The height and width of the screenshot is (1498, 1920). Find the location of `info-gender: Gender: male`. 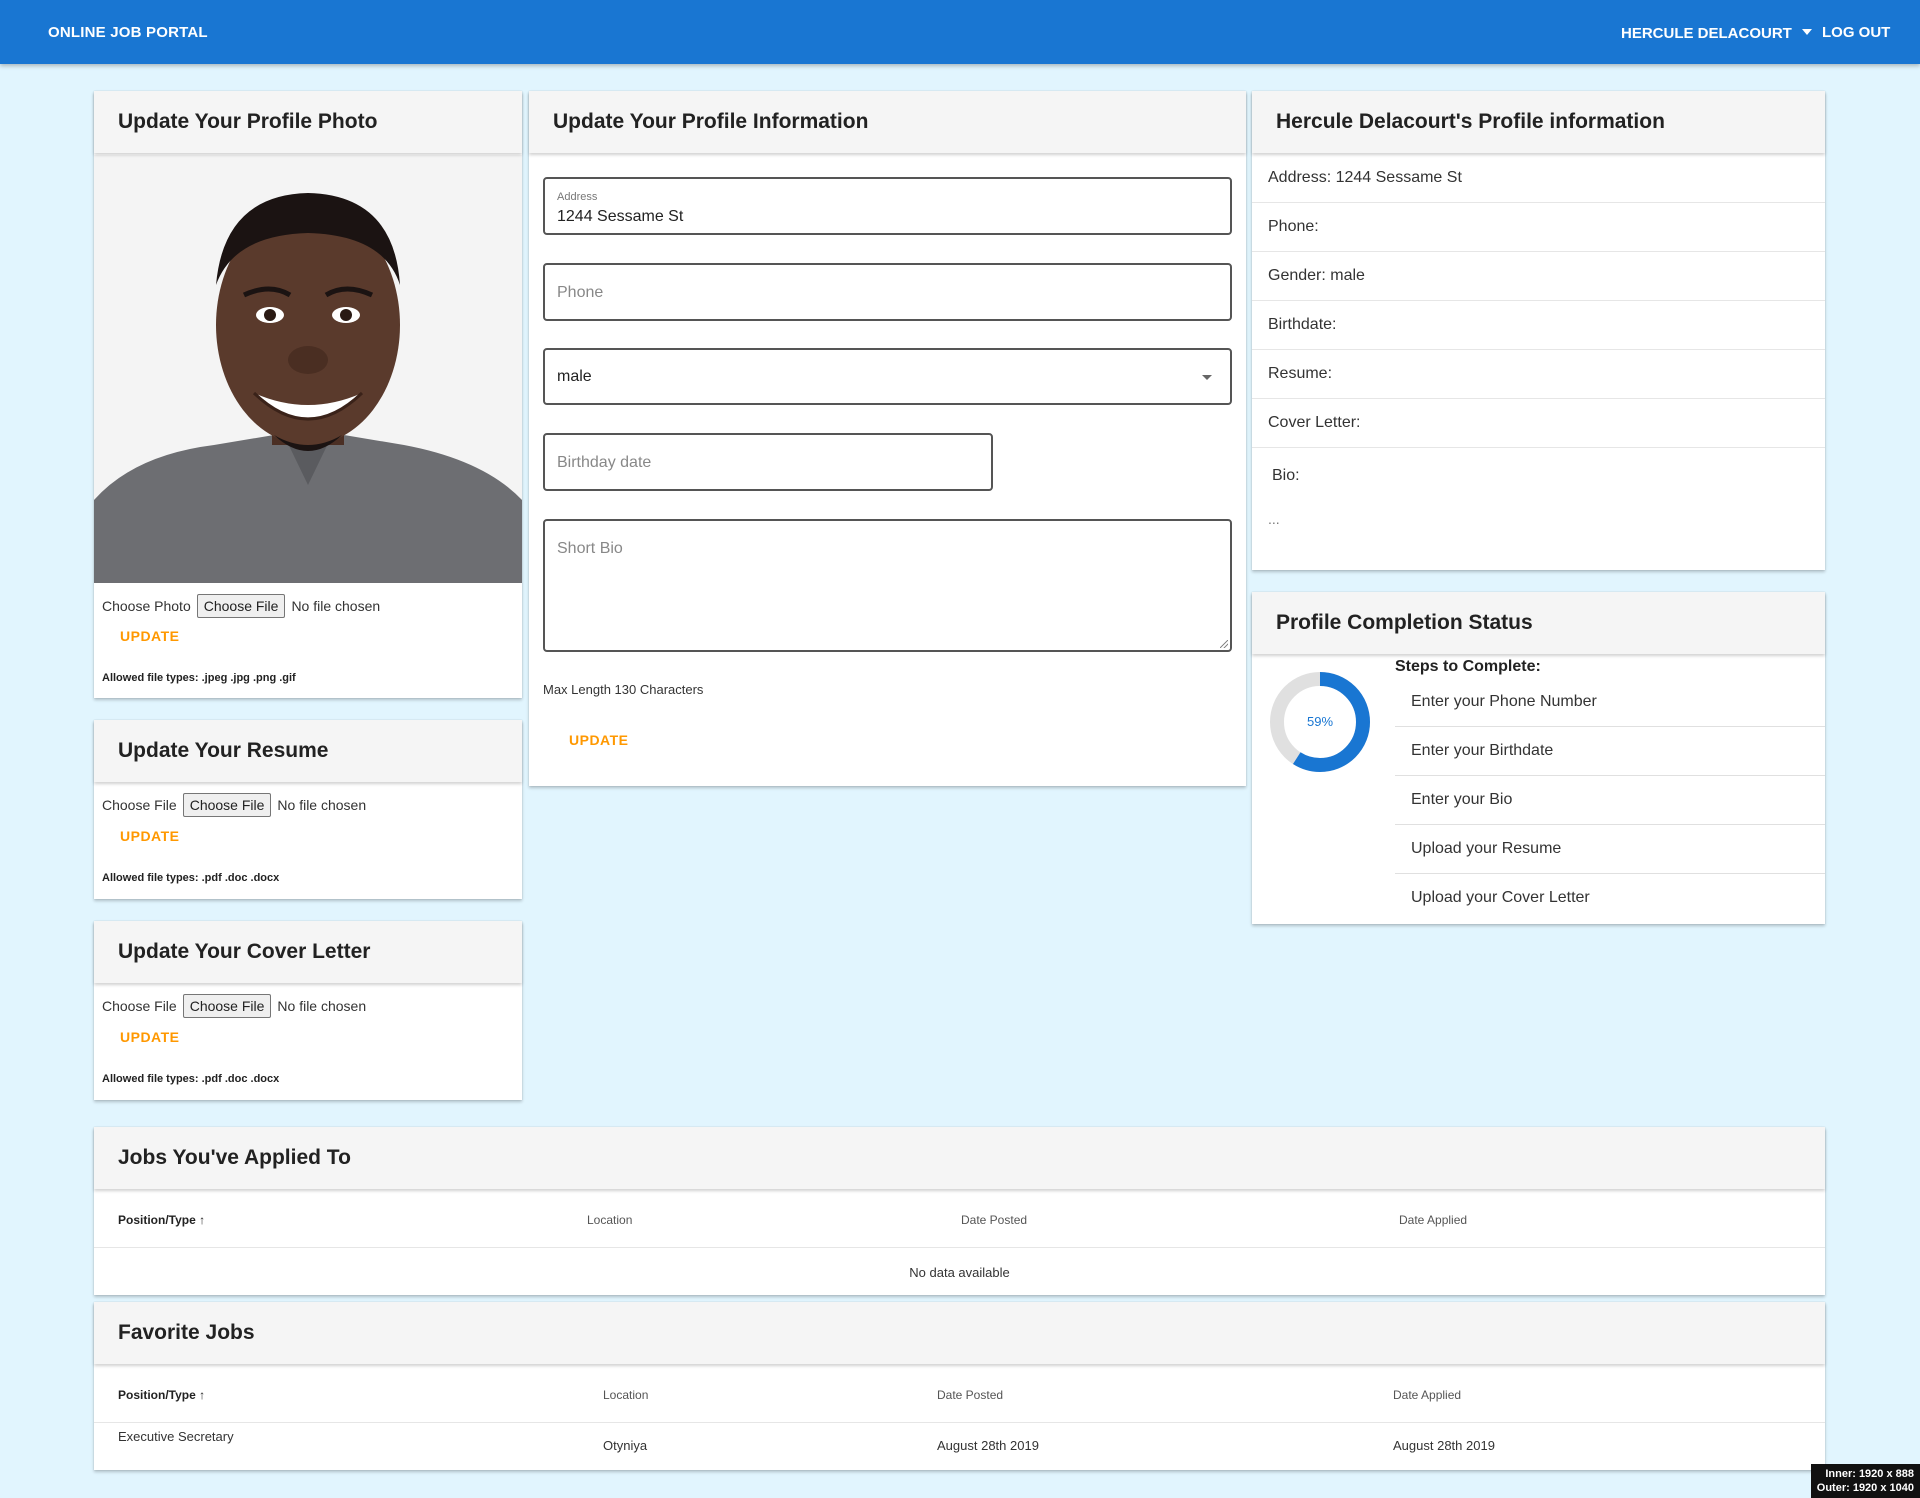

info-gender: Gender: male is located at coordinates (1316, 275).